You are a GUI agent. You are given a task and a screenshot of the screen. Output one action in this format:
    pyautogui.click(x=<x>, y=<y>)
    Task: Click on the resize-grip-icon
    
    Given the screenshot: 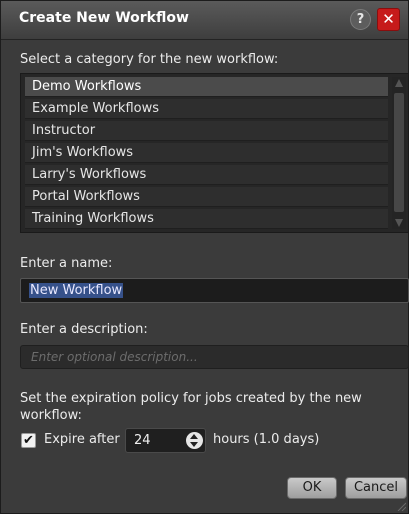 What is the action you would take?
    pyautogui.click(x=401, y=506)
    